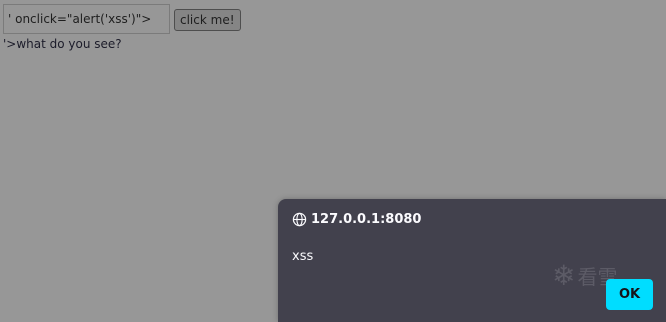 This screenshot has width=666, height=322. What do you see at coordinates (299, 219) in the screenshot?
I see `globe-icon` at bounding box center [299, 219].